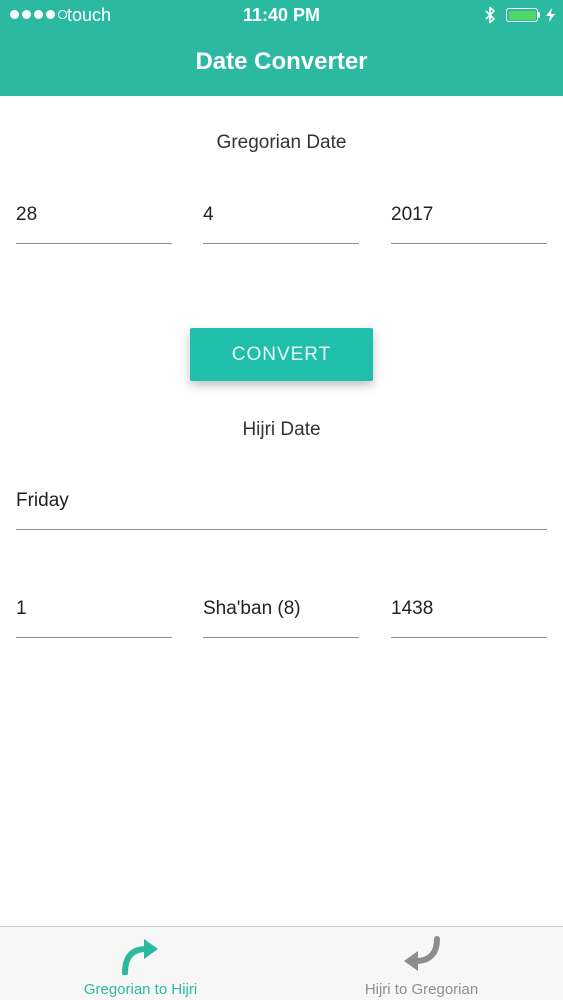 The image size is (563, 1000). What do you see at coordinates (539, 15) in the screenshot?
I see `battery-tip` at bounding box center [539, 15].